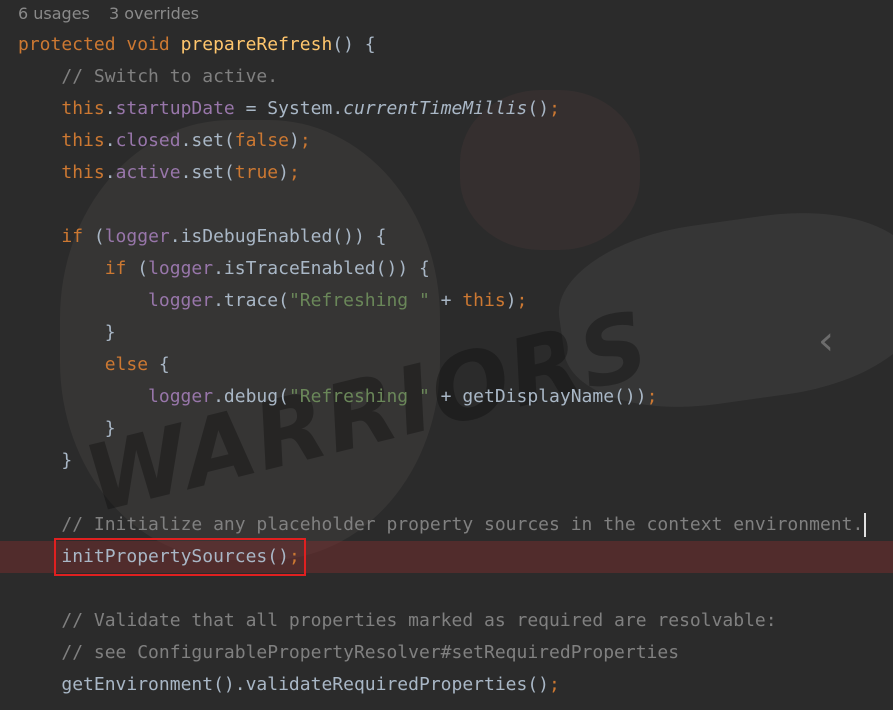 This screenshot has height=710, width=893. What do you see at coordinates (256, 44) in the screenshot?
I see `code-token: prepareRefresh` at bounding box center [256, 44].